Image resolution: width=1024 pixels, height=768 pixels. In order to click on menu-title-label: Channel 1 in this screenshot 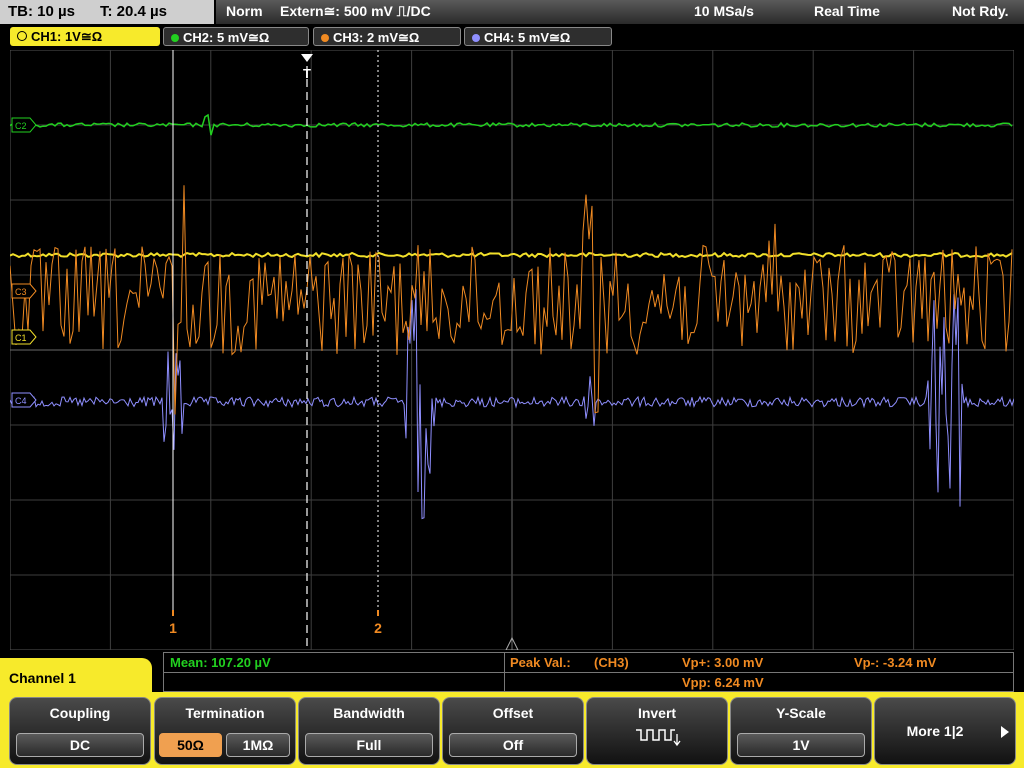, I will do `click(42, 678)`.